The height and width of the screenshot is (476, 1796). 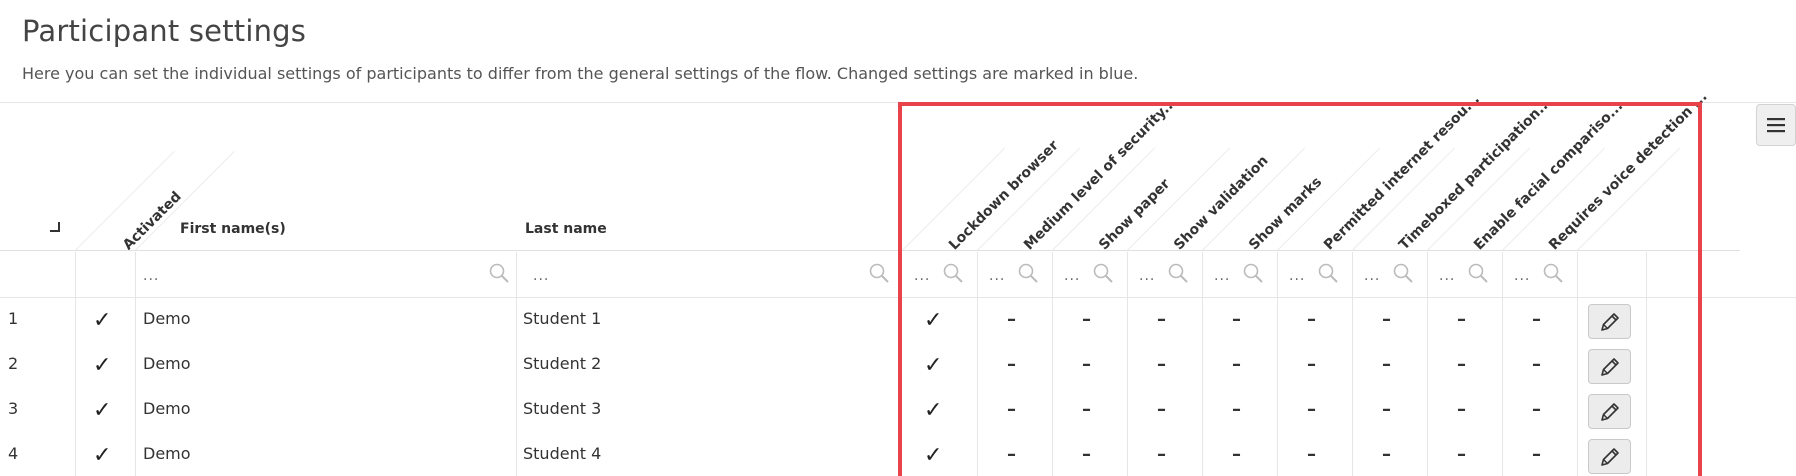 I want to click on last-name-cell: Student 1, so click(x=562, y=318).